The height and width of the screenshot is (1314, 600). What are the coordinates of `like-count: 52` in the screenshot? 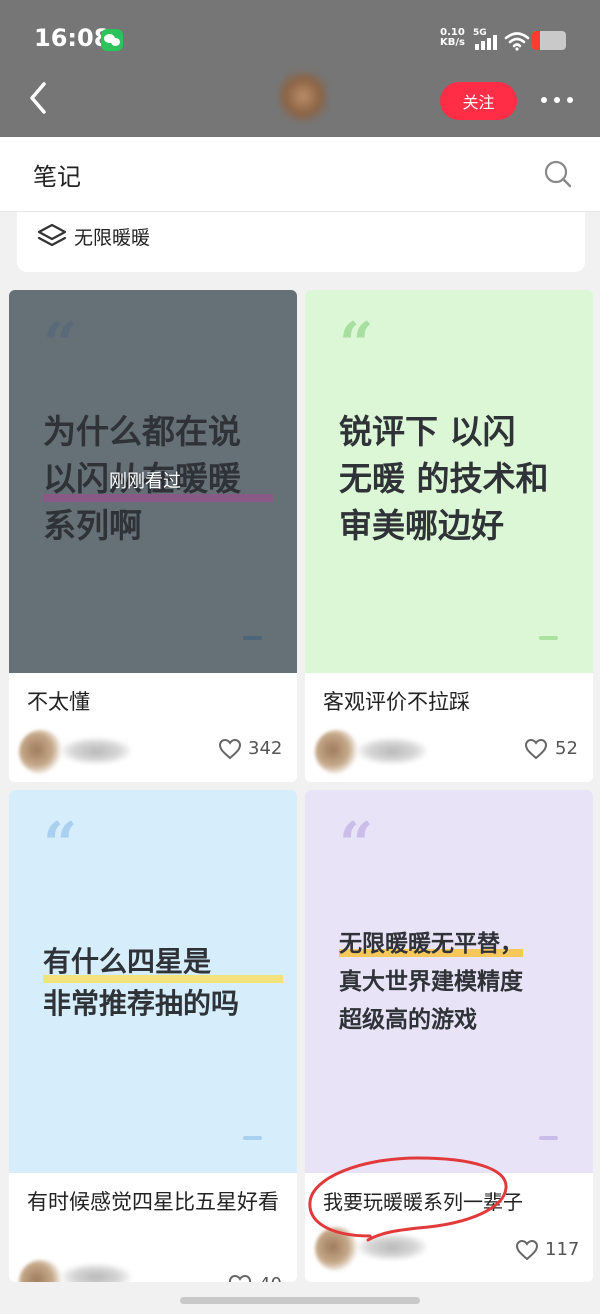 It's located at (566, 748).